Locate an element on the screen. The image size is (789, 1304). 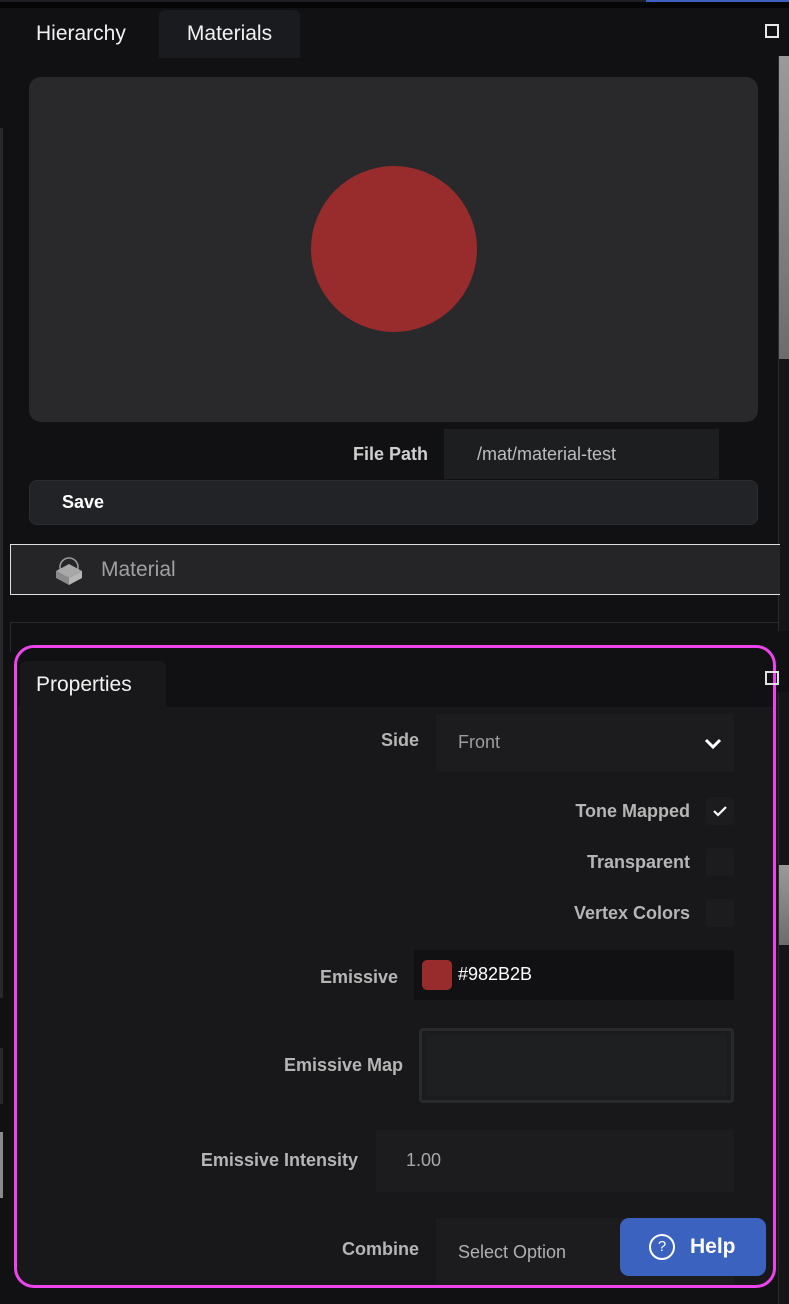
vertex-colors-checkbox is located at coordinates (720, 913).